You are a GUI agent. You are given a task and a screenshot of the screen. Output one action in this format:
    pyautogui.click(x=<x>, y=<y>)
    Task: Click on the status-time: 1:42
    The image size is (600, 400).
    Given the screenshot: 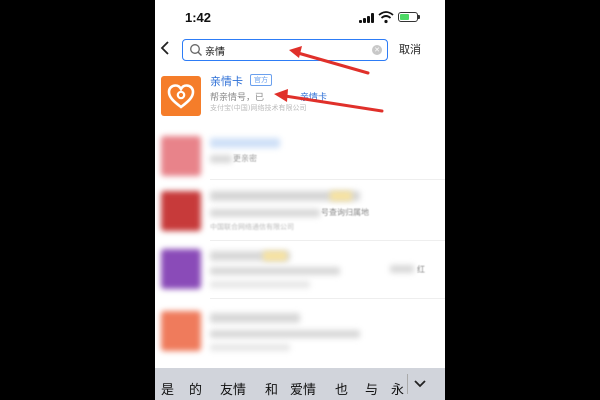 What is the action you would take?
    pyautogui.click(x=198, y=17)
    